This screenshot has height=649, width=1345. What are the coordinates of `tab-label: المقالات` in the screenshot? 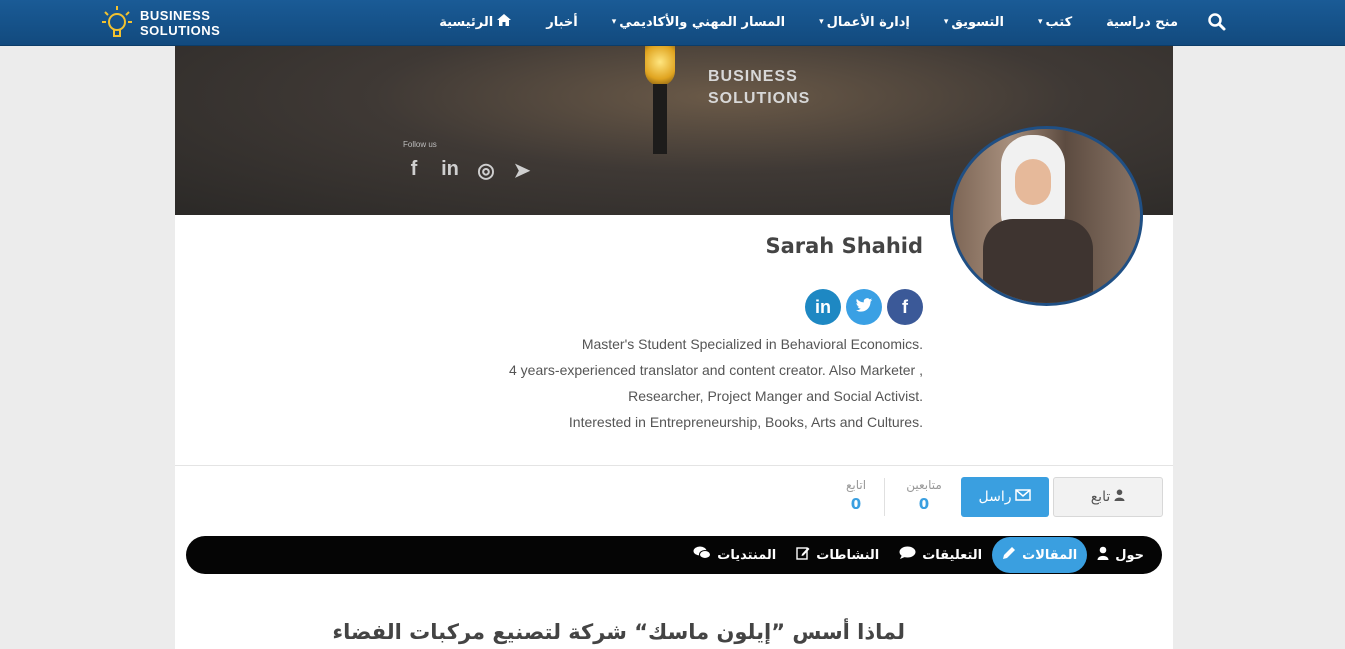 It's located at (1050, 555).